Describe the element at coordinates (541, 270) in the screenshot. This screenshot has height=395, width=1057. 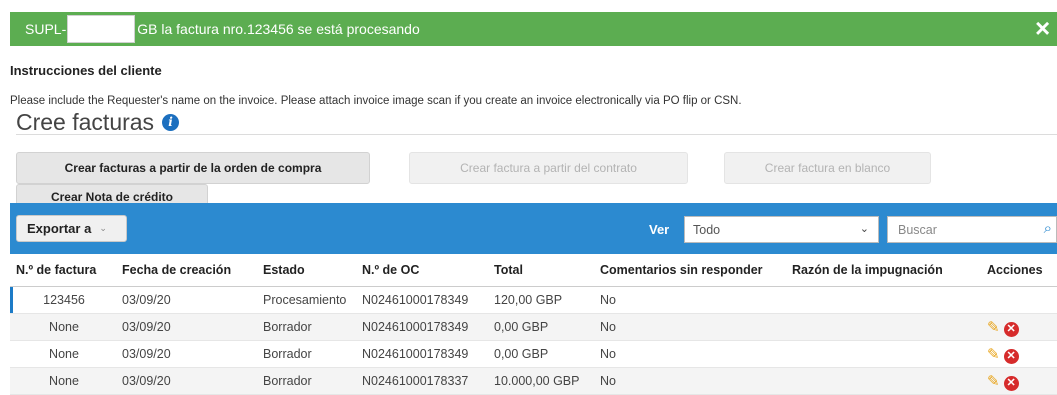
I see `column-header-total: Total` at that location.